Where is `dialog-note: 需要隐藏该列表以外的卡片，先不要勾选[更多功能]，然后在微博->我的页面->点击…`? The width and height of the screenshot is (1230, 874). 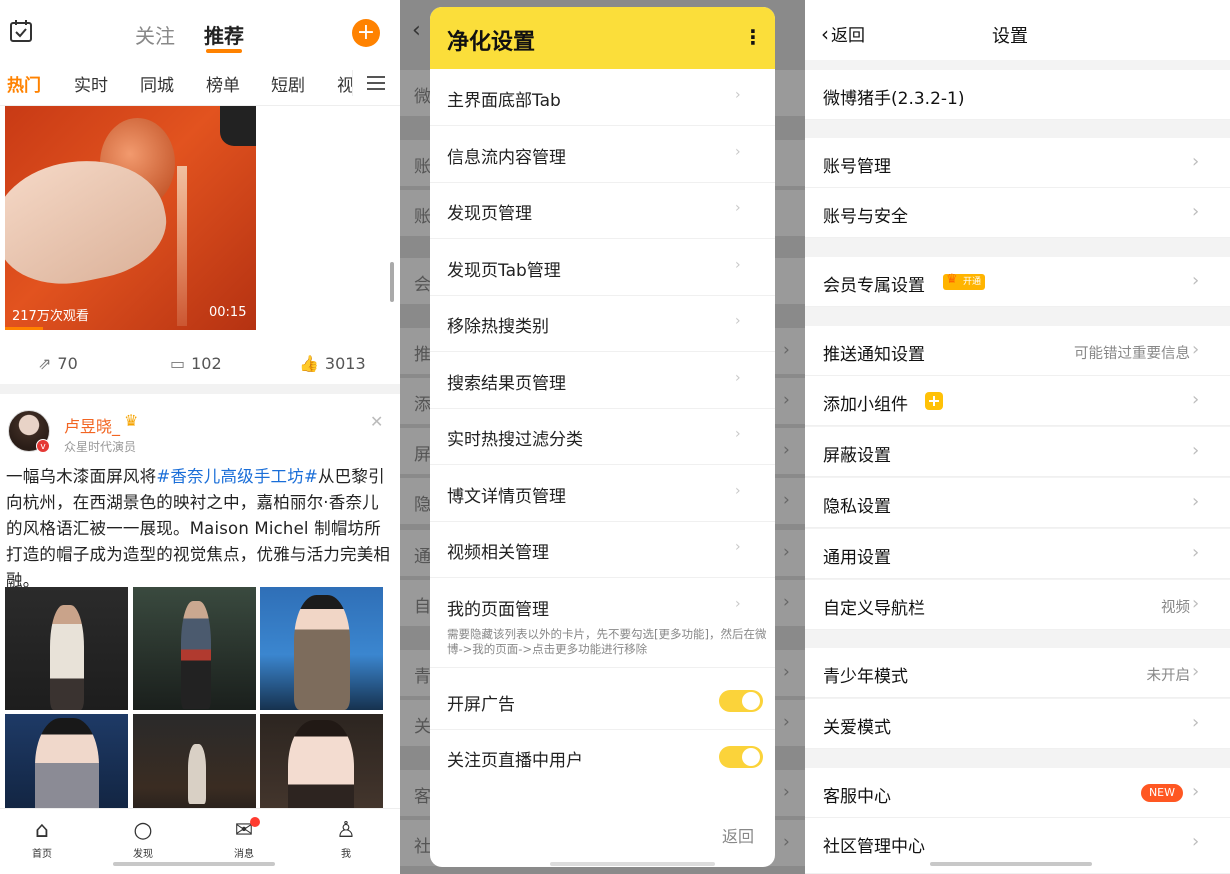 dialog-note: 需要隐藏该列表以外的卡片，先不要勾选[更多功能]，然后在微博->我的页面->点击… is located at coordinates (607, 641).